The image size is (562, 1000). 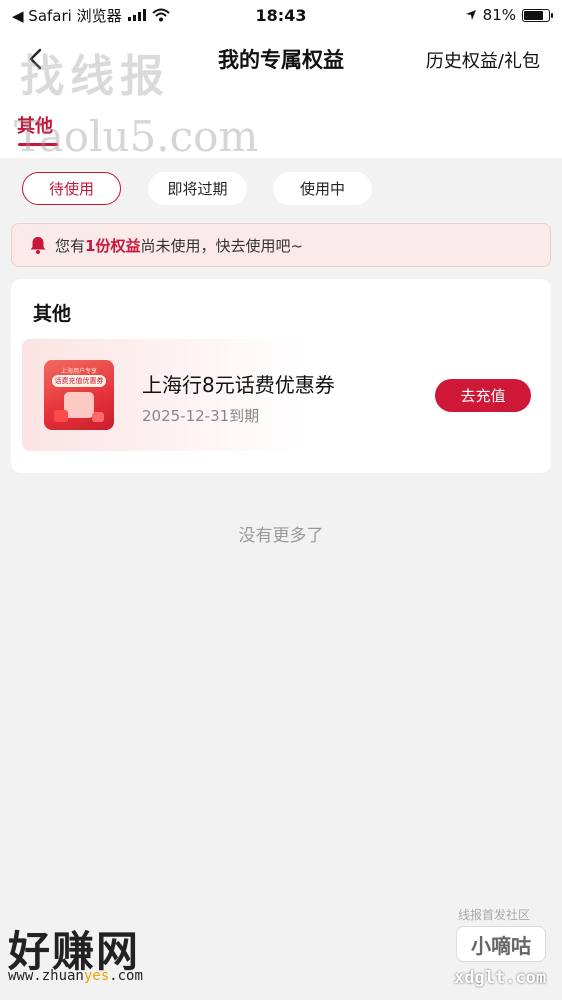 I want to click on coupon-expiry: 2025-12-31到期, so click(x=201, y=416).